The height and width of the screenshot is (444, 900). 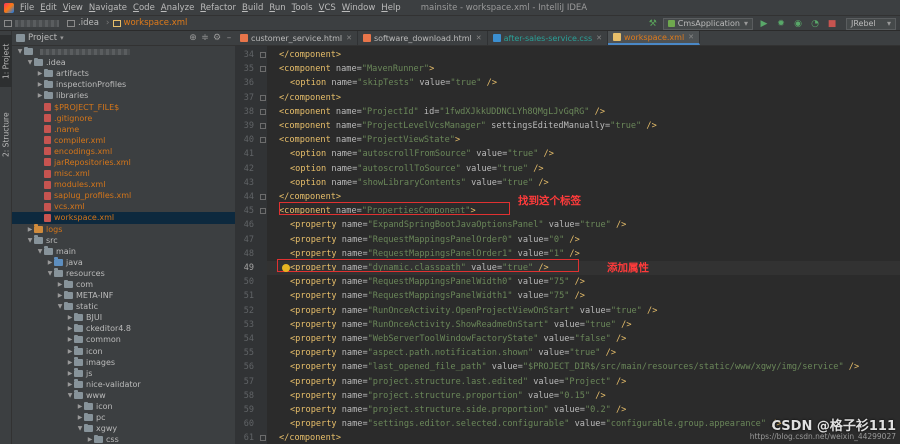 I want to click on menu-vcs: VCS, so click(x=327, y=8).